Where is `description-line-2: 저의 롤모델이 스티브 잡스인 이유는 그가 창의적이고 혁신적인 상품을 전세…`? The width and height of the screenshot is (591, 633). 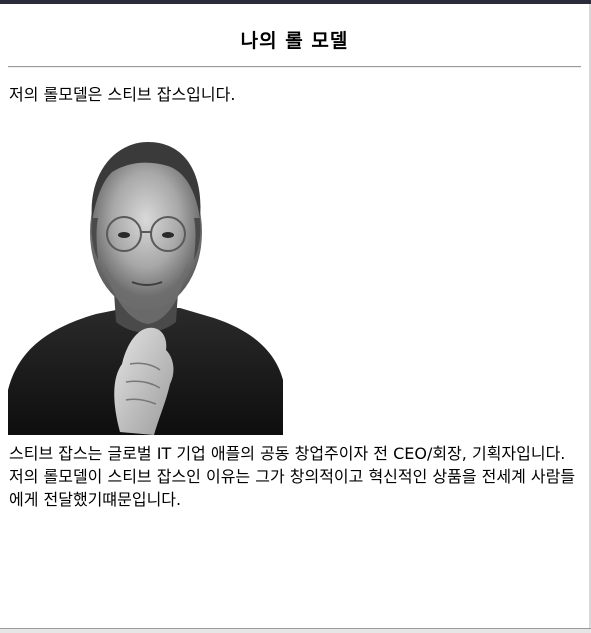 description-line-2: 저의 롤모델이 스티브 잡스인 이유는 그가 창의적이고 혁신적인 상품을 전세… is located at coordinates (292, 488).